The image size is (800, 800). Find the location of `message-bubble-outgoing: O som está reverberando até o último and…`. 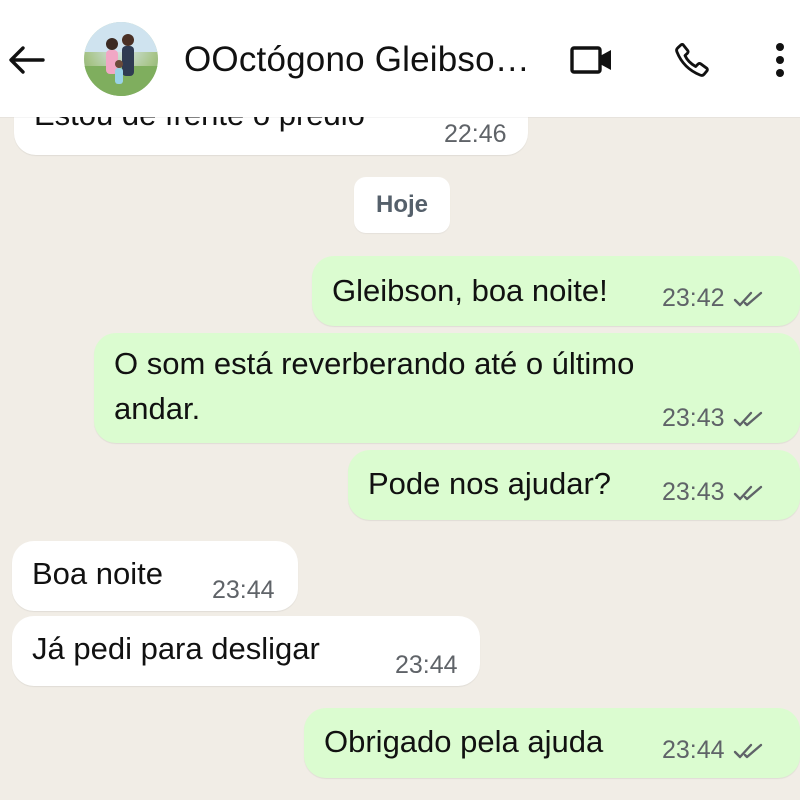

message-bubble-outgoing: O som está reverberando até o último and… is located at coordinates (447, 388).